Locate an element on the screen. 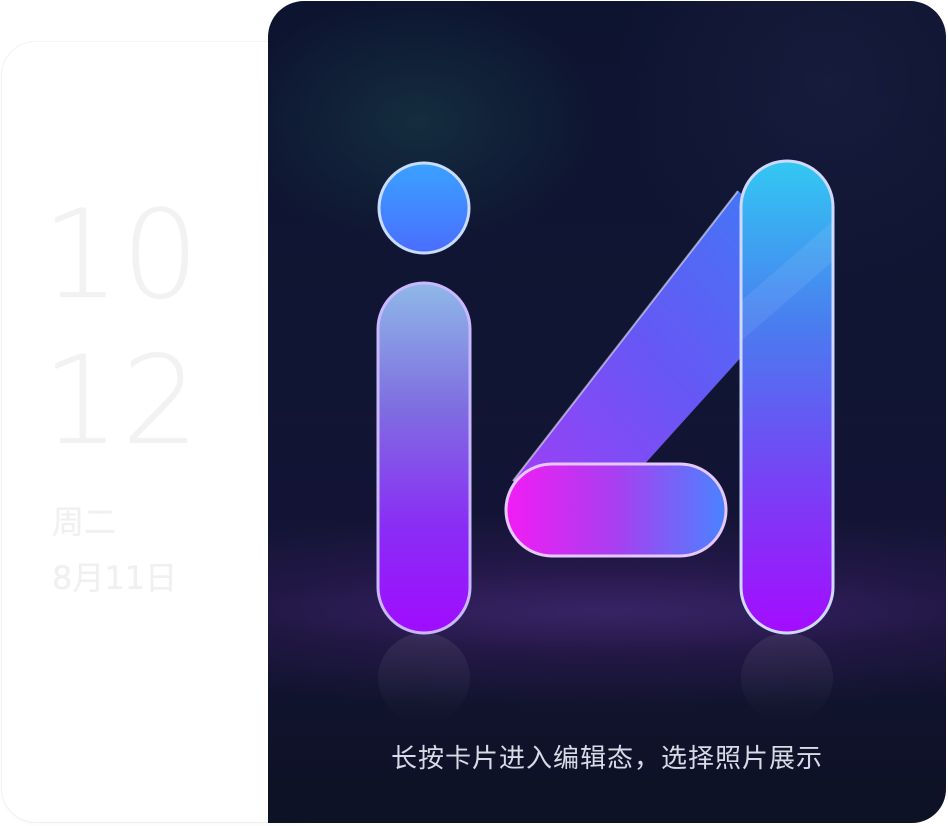 The height and width of the screenshot is (826, 948). i-dot-shape is located at coordinates (424, 208).